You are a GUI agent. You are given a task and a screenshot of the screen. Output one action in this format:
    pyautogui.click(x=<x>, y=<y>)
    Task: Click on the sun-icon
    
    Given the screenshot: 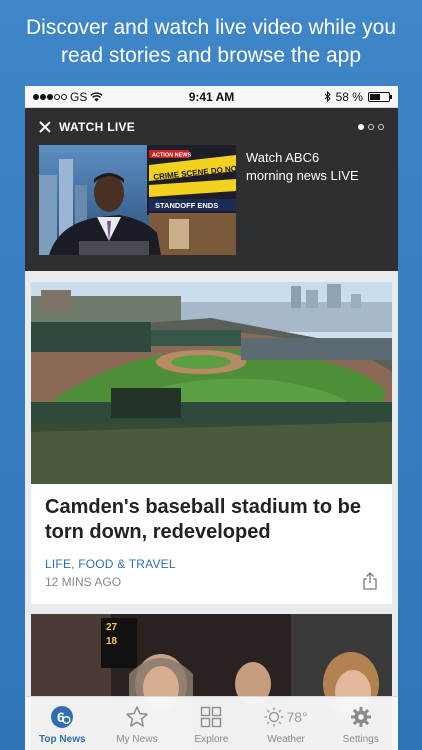 What is the action you would take?
    pyautogui.click(x=274, y=717)
    